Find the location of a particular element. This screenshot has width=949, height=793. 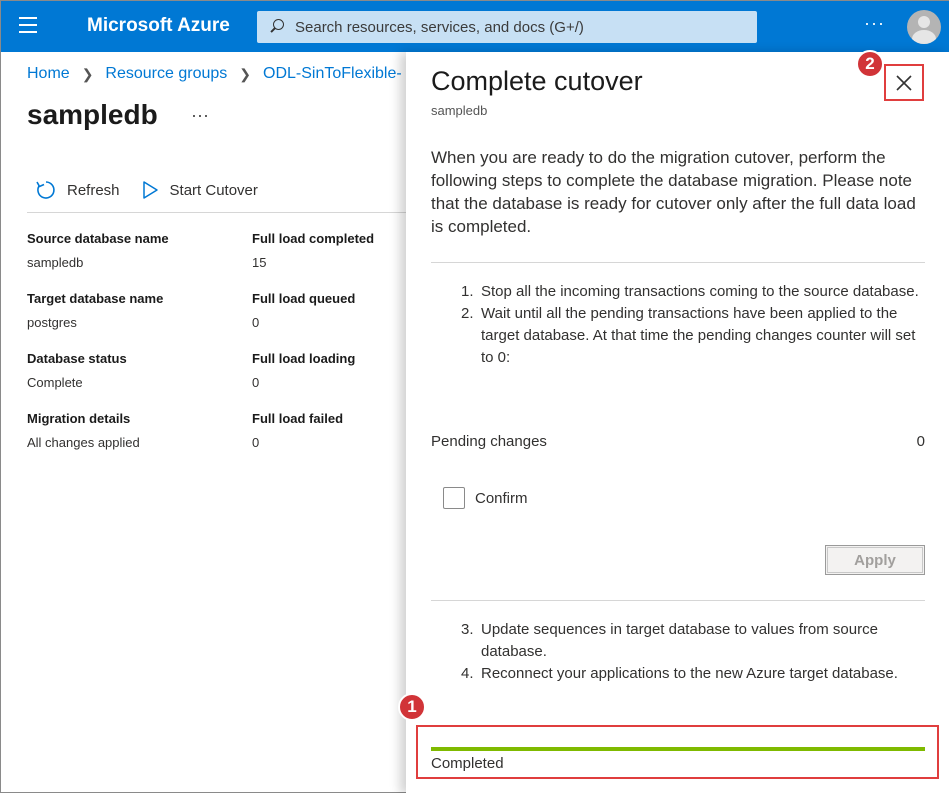

prop-label: Source database name is located at coordinates (98, 238).